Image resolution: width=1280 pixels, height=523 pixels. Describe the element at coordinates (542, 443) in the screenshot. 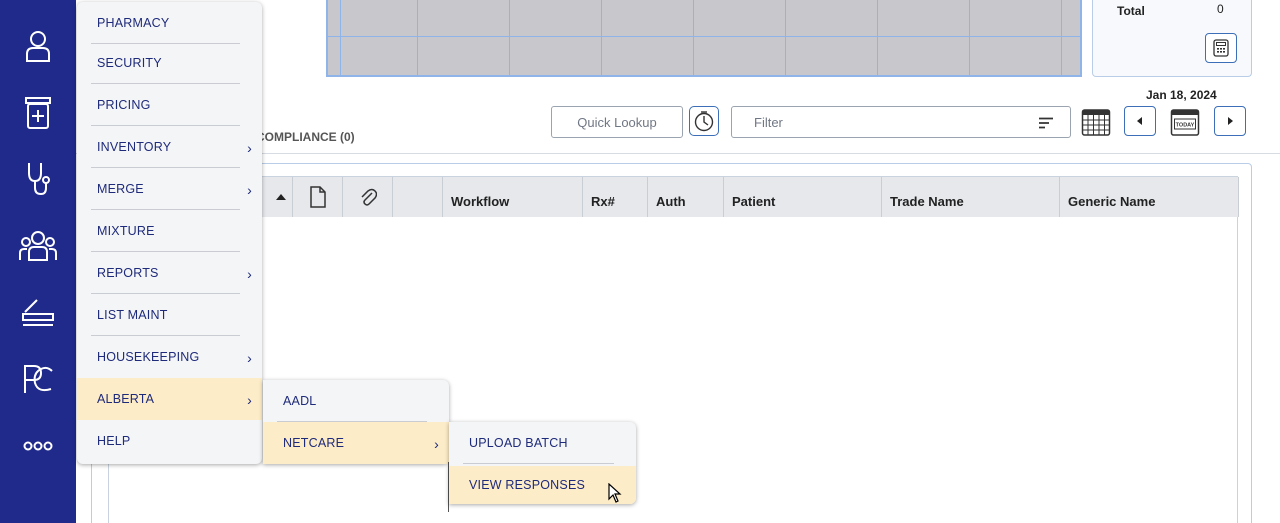

I see `menu-item-upload-batch: UPLOAD BATCH` at that location.